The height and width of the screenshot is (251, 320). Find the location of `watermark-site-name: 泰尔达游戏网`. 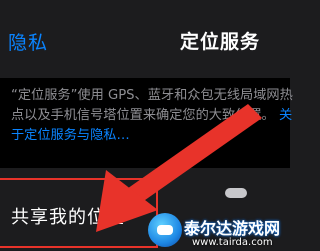

watermark-site-name: 泰尔达游戏网 is located at coordinates (232, 228).